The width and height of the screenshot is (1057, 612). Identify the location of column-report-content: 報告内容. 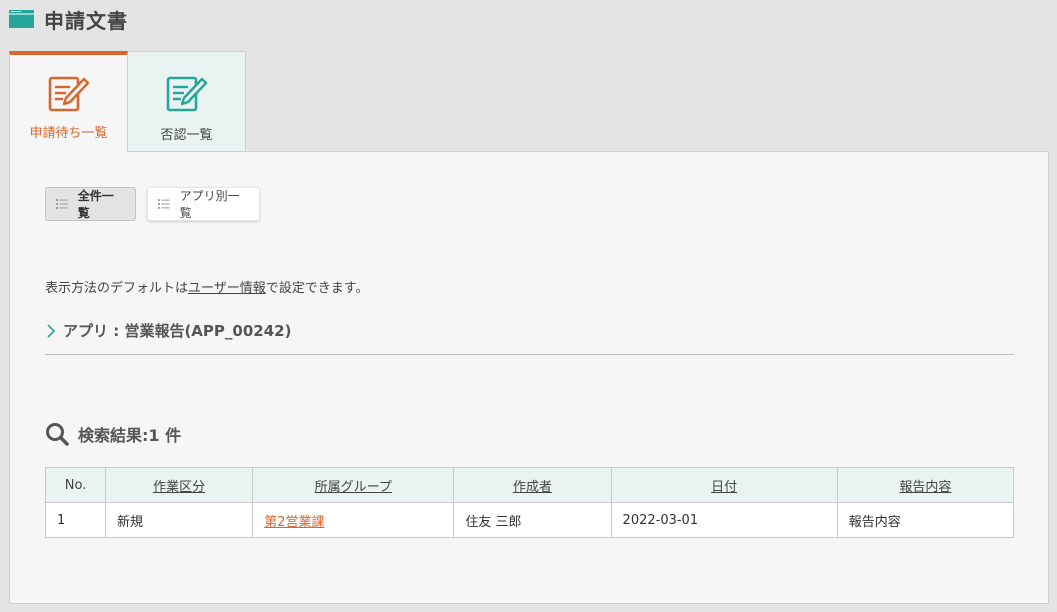
(925, 485).